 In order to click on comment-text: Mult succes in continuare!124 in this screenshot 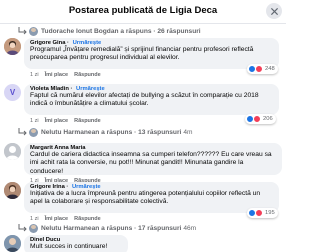, I will do `click(76, 247)`.